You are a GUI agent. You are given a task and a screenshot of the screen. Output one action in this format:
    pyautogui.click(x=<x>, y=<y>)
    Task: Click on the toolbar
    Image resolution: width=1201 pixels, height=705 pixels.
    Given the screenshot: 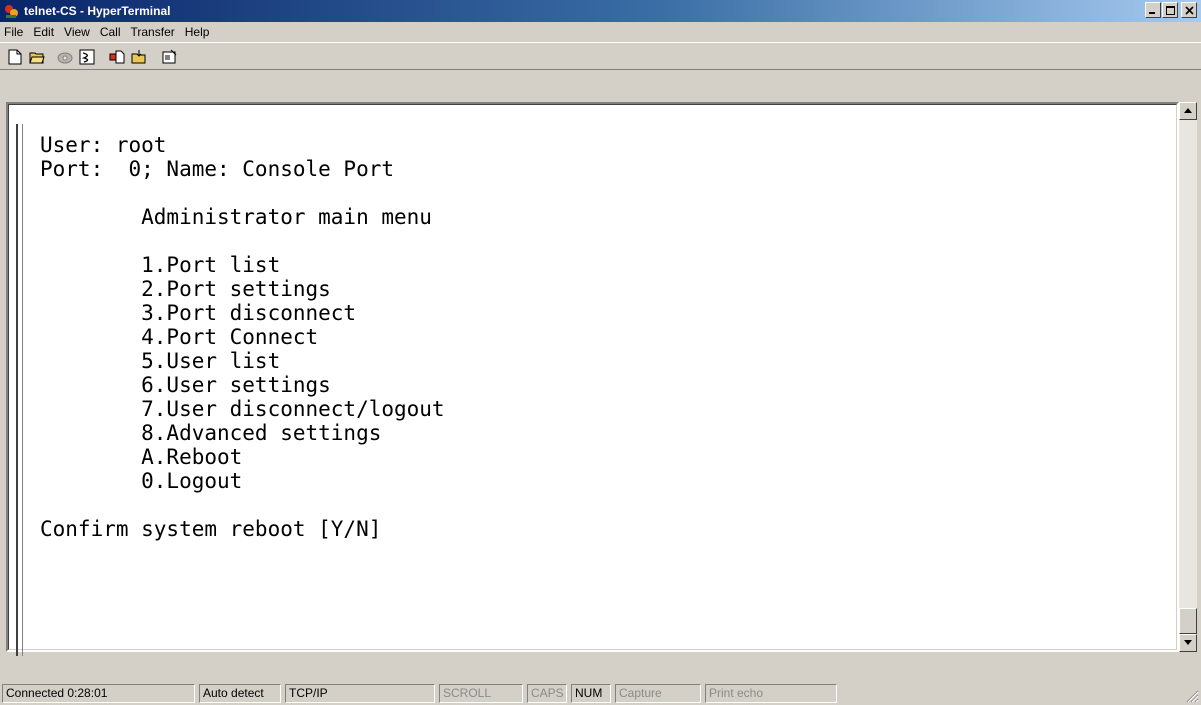 What is the action you would take?
    pyautogui.click(x=600, y=56)
    